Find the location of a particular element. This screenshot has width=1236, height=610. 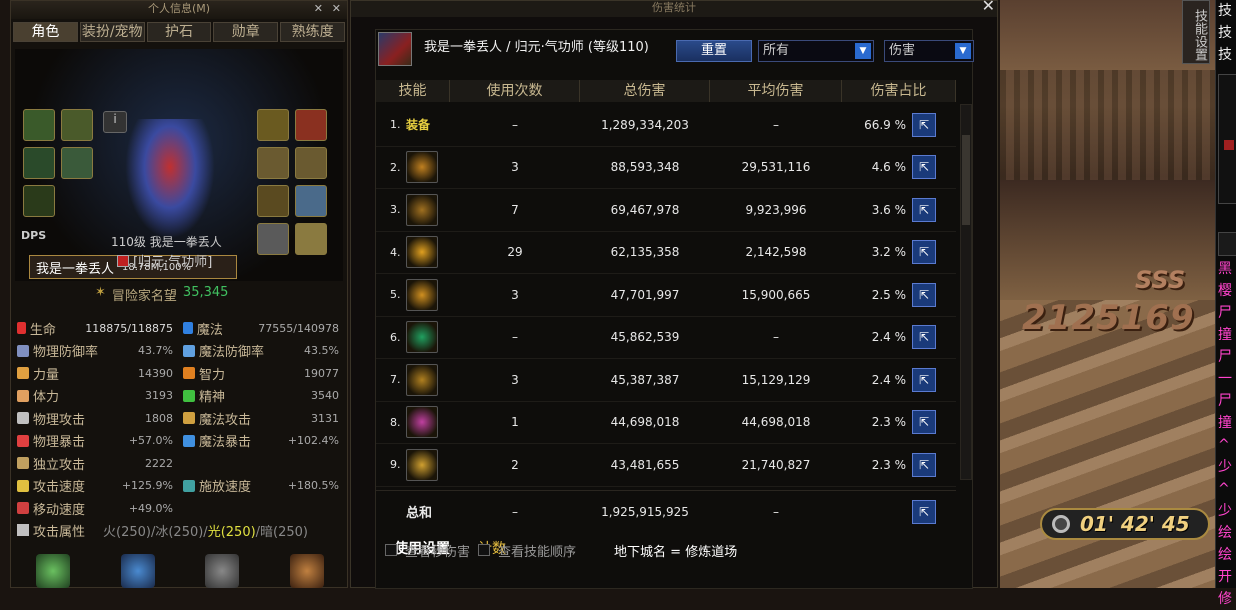

scope-value: 所有 is located at coordinates (776, 50).